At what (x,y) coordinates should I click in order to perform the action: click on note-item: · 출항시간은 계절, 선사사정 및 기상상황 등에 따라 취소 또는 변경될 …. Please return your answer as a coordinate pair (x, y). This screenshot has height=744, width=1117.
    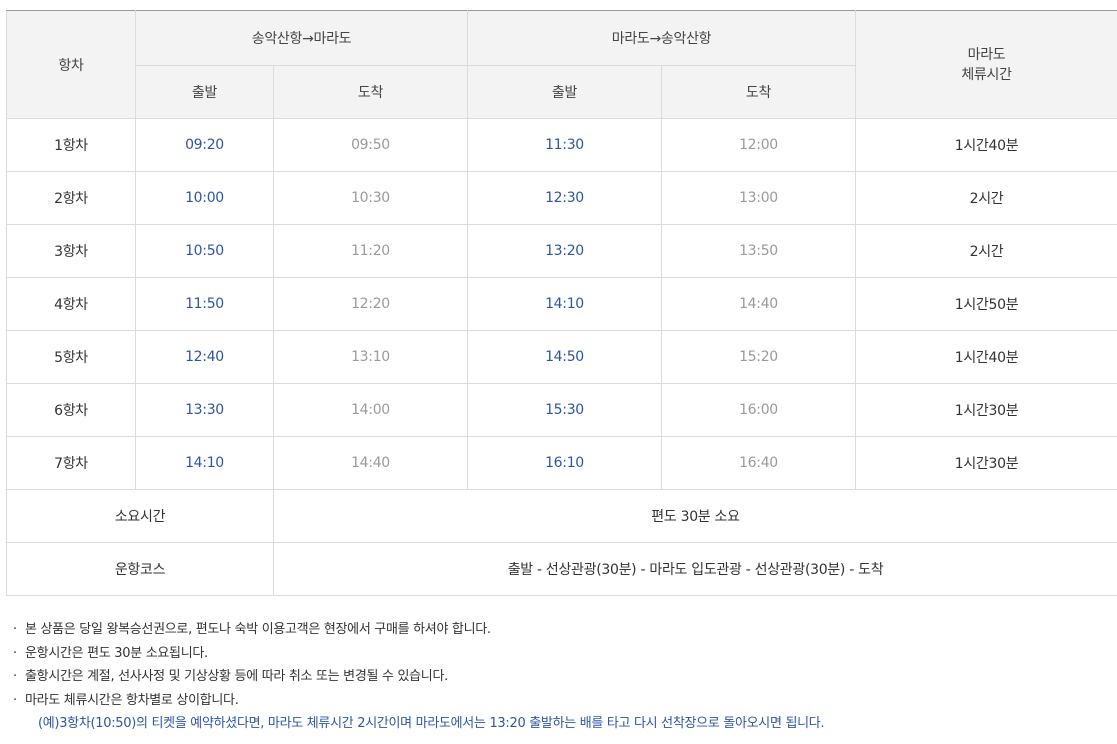
    Looking at the image, I should click on (558, 677).